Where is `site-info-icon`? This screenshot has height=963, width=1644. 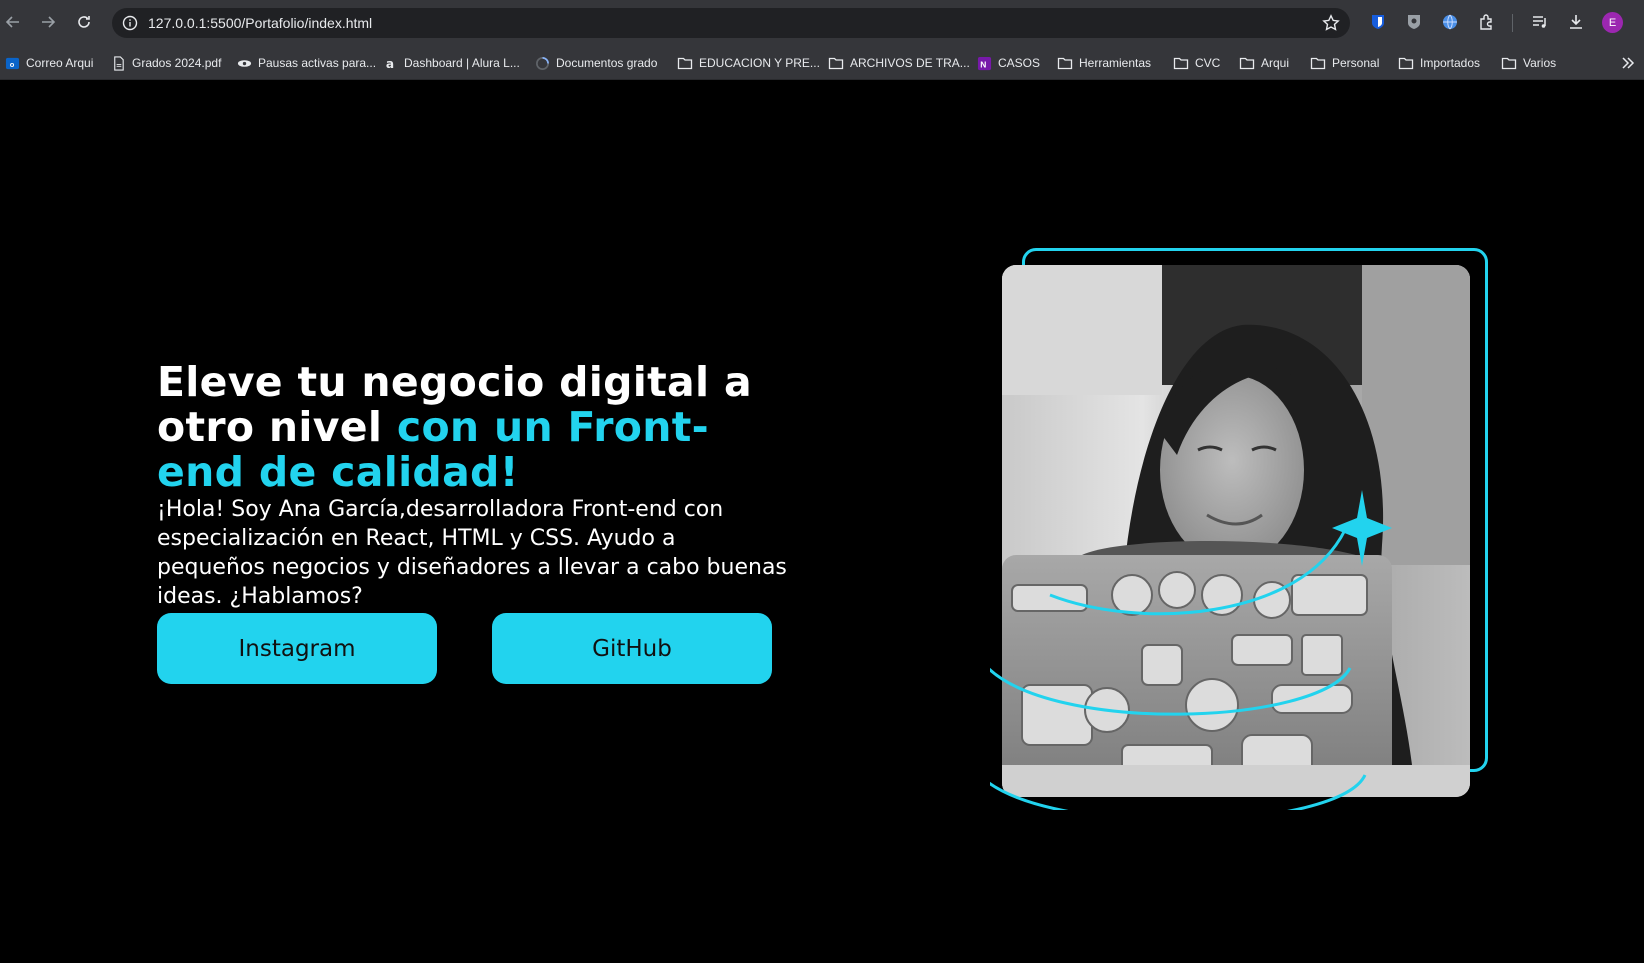
site-info-icon is located at coordinates (130, 23).